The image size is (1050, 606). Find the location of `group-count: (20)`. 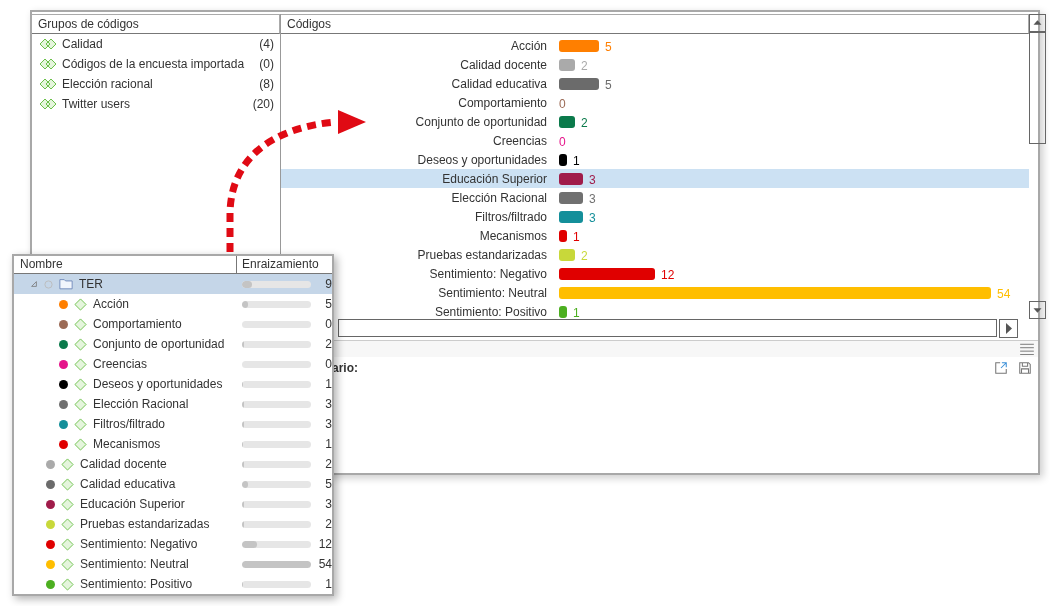

group-count: (20) is located at coordinates (263, 104).